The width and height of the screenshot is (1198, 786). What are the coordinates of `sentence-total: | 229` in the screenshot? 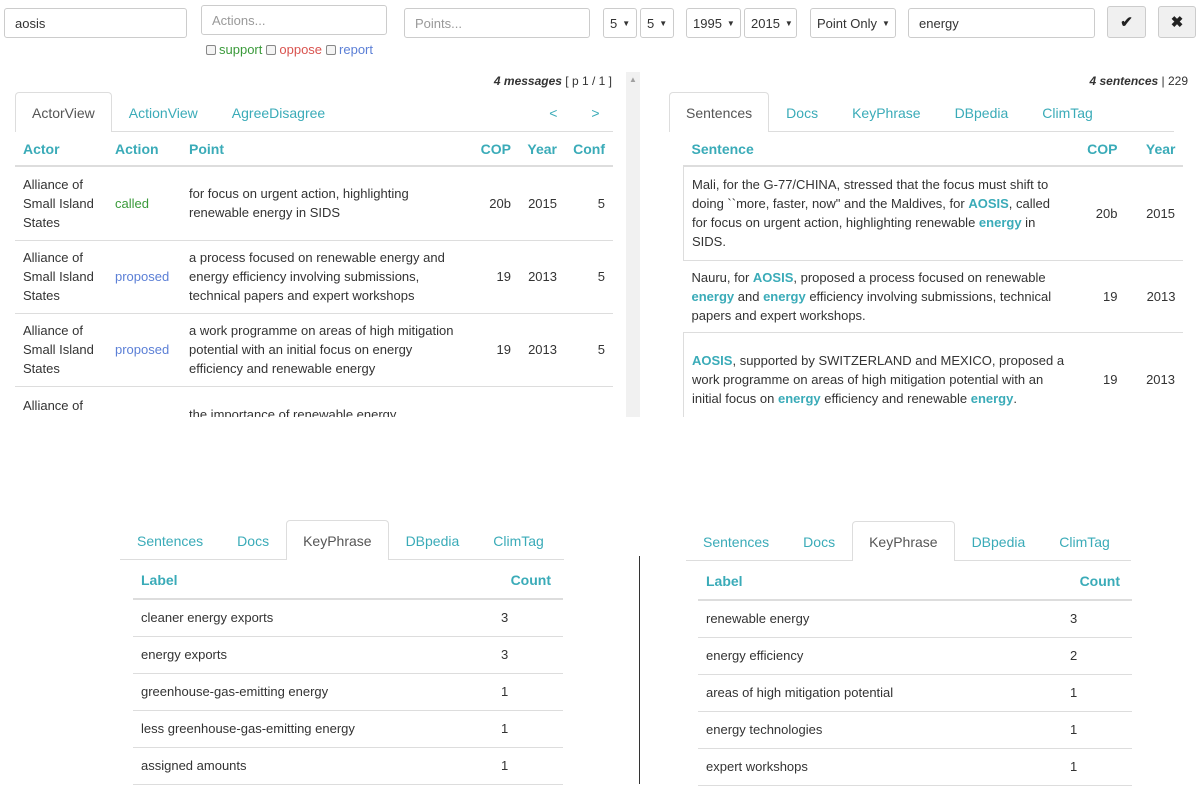 It's located at (1173, 81).